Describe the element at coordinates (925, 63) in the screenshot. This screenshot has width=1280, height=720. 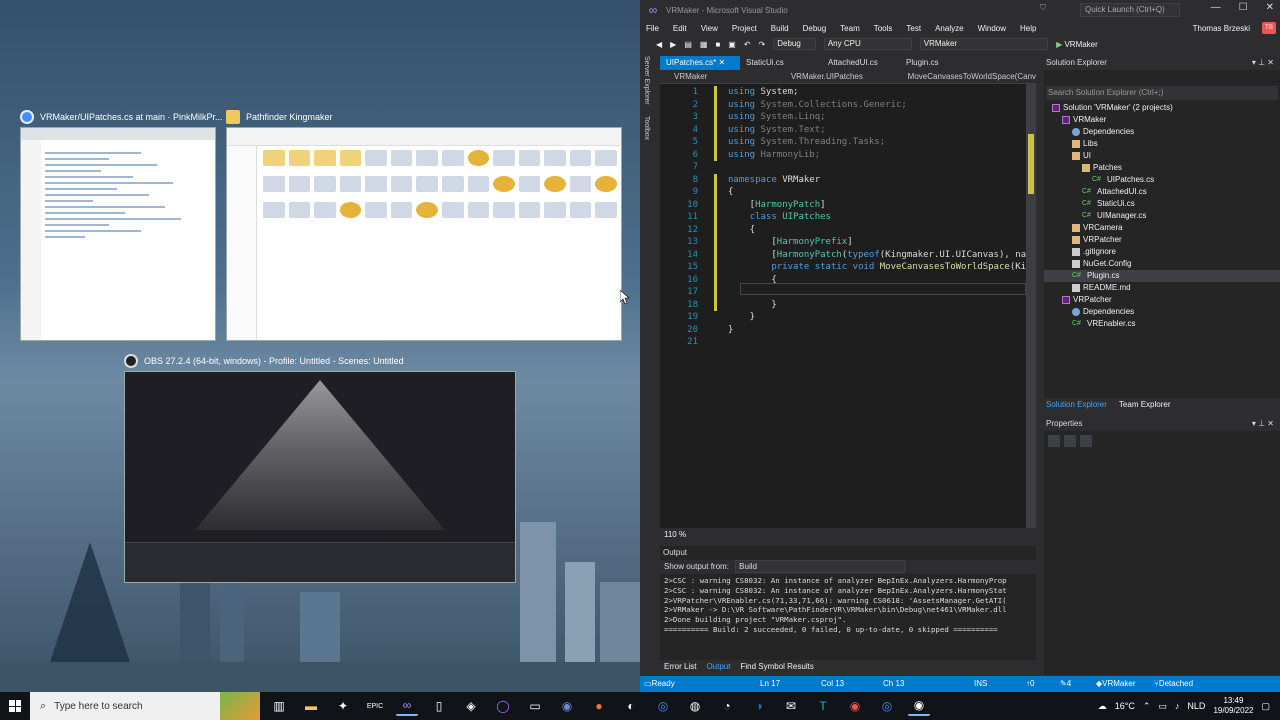
I see `tab-plugin: Plugin.cs` at that location.